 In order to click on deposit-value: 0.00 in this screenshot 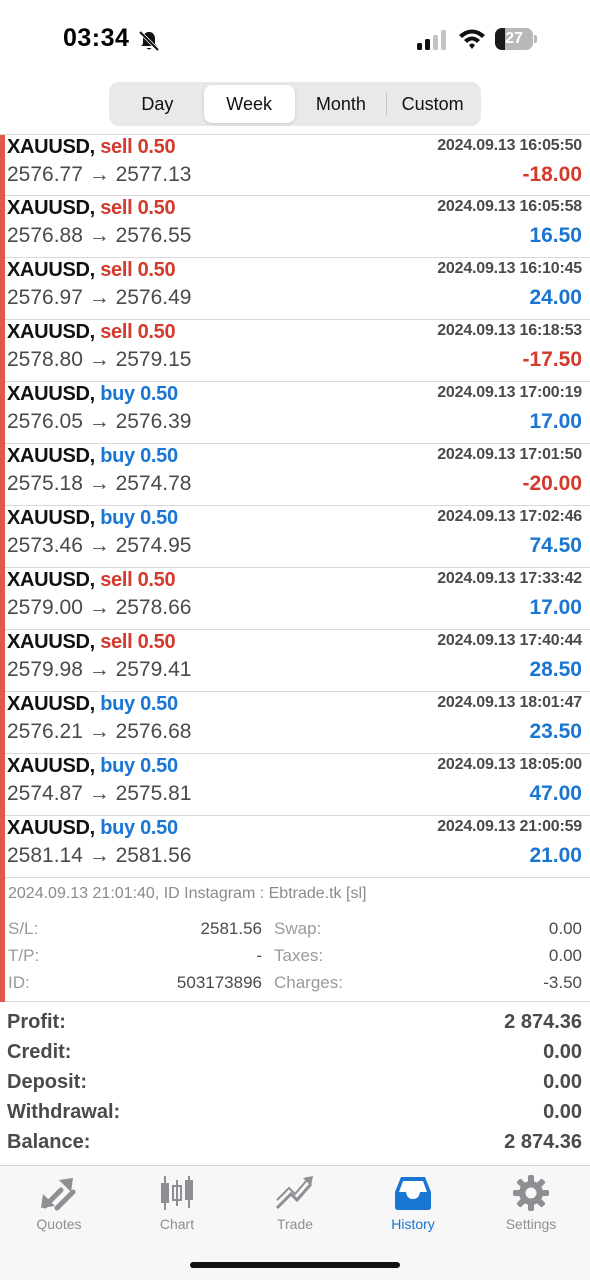, I will do `click(562, 1082)`.